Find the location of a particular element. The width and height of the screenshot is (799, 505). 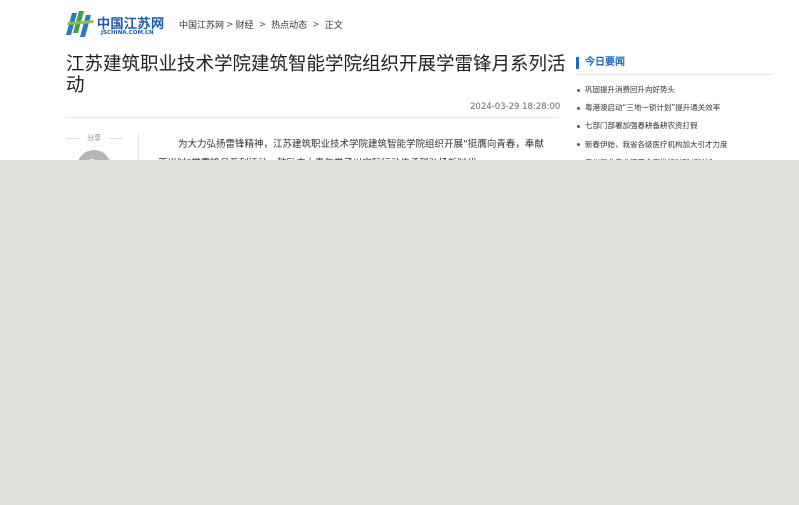

sidebar-news-item: 粤港澳启动“三地一锁计划”提升通关效率 is located at coordinates (676, 108).